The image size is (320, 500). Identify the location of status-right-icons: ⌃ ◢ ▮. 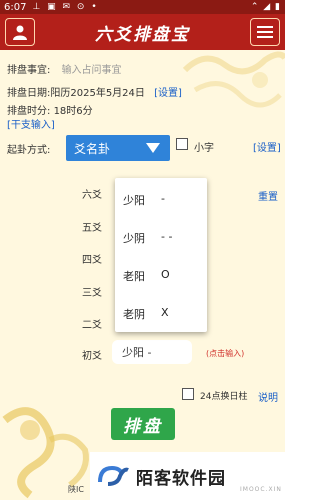
(265, 7).